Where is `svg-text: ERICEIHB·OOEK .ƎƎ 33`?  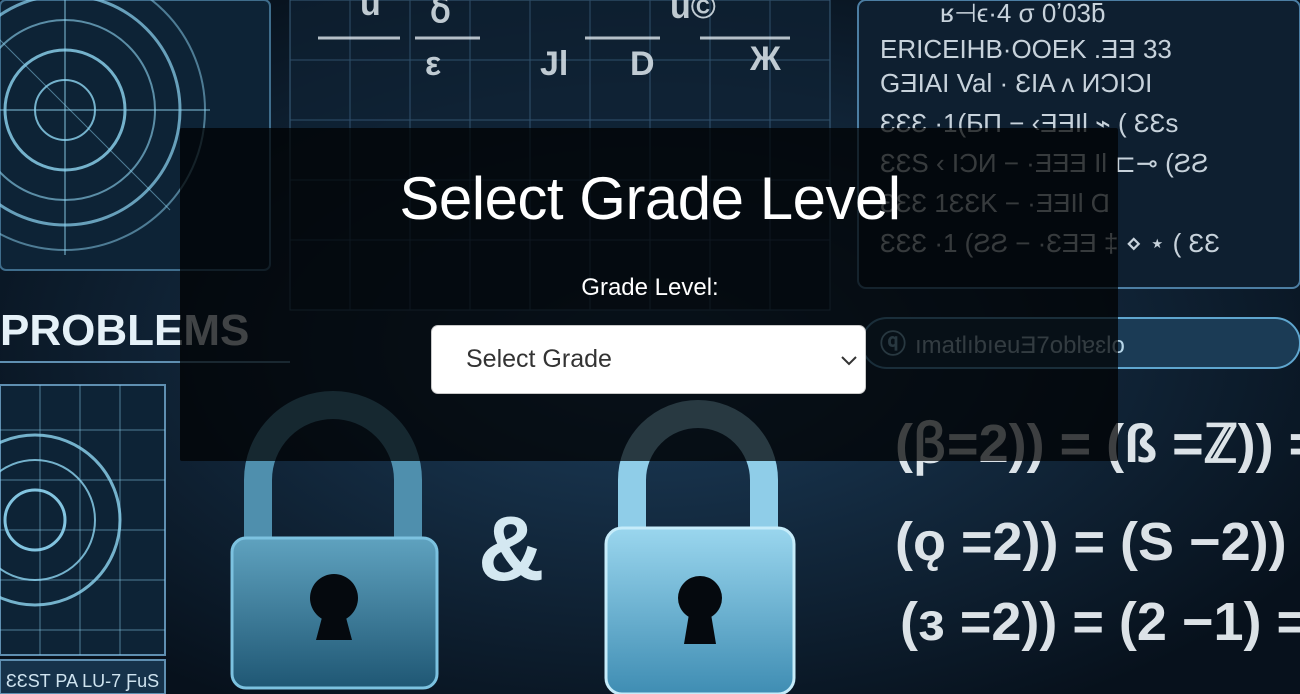 svg-text: ERICEIHB·OOEK .ƎƎ 33 is located at coordinates (1026, 49).